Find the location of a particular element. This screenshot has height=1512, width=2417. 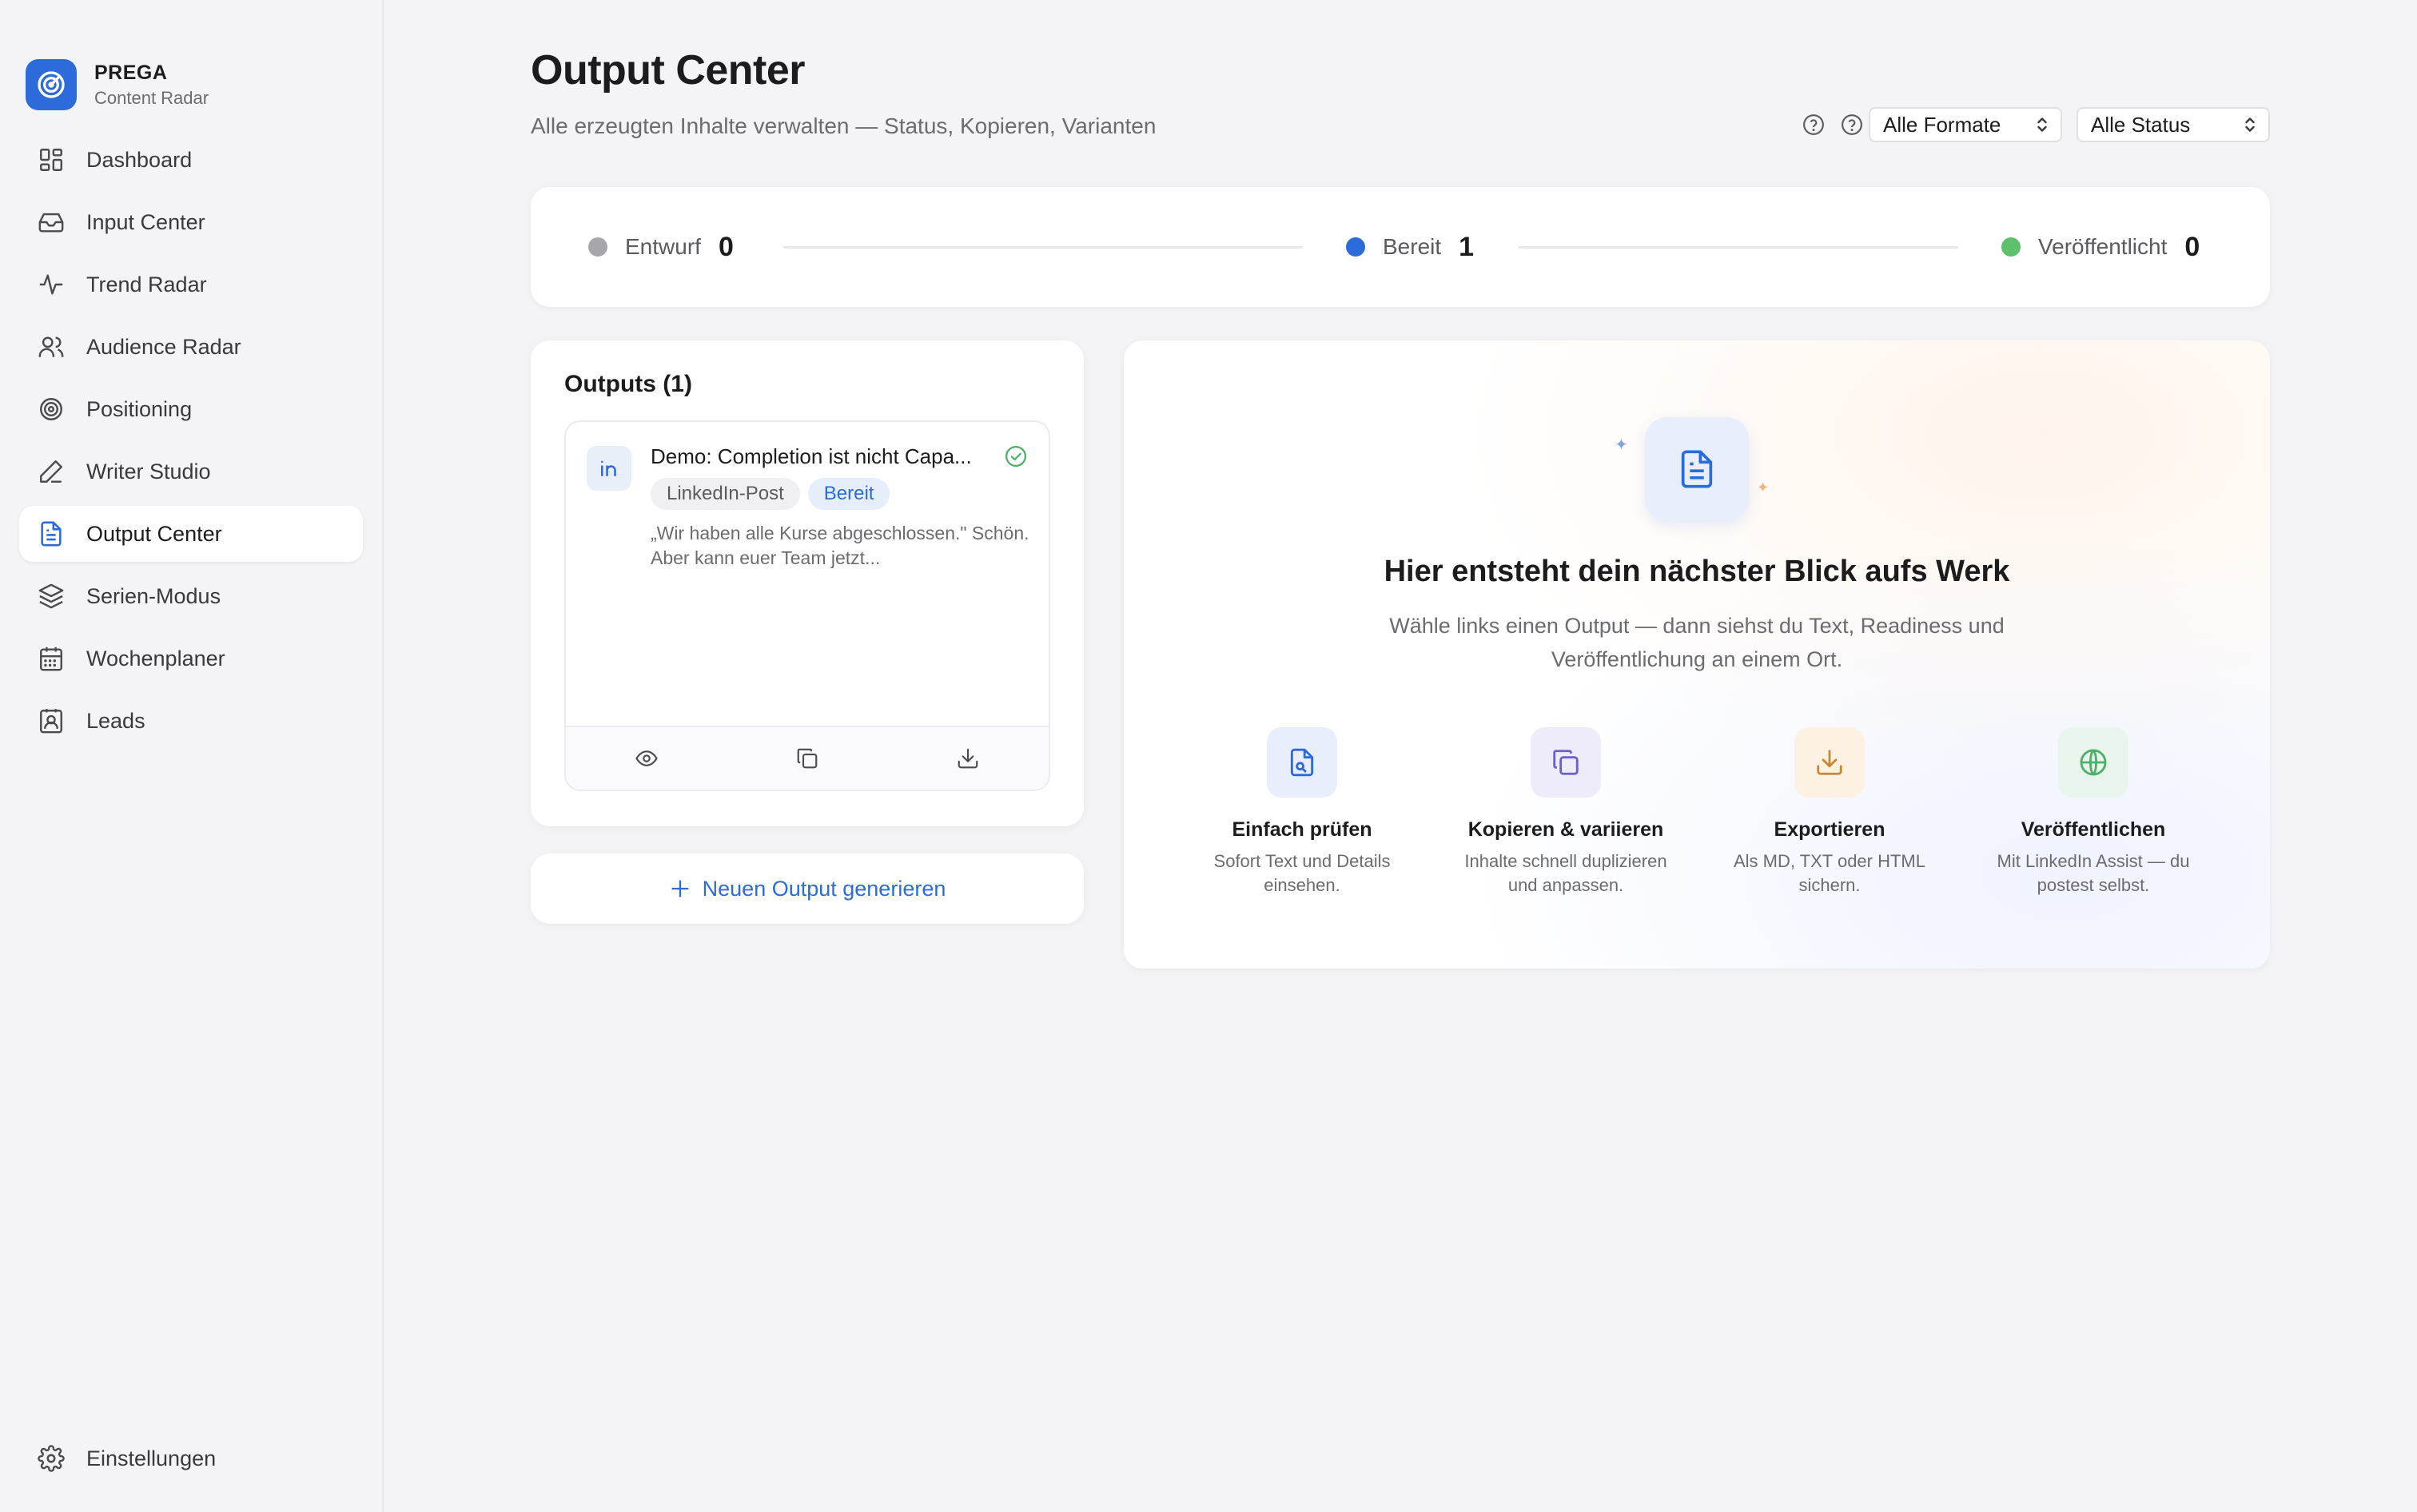

format-badge: LinkedIn-Post is located at coordinates (725, 494).